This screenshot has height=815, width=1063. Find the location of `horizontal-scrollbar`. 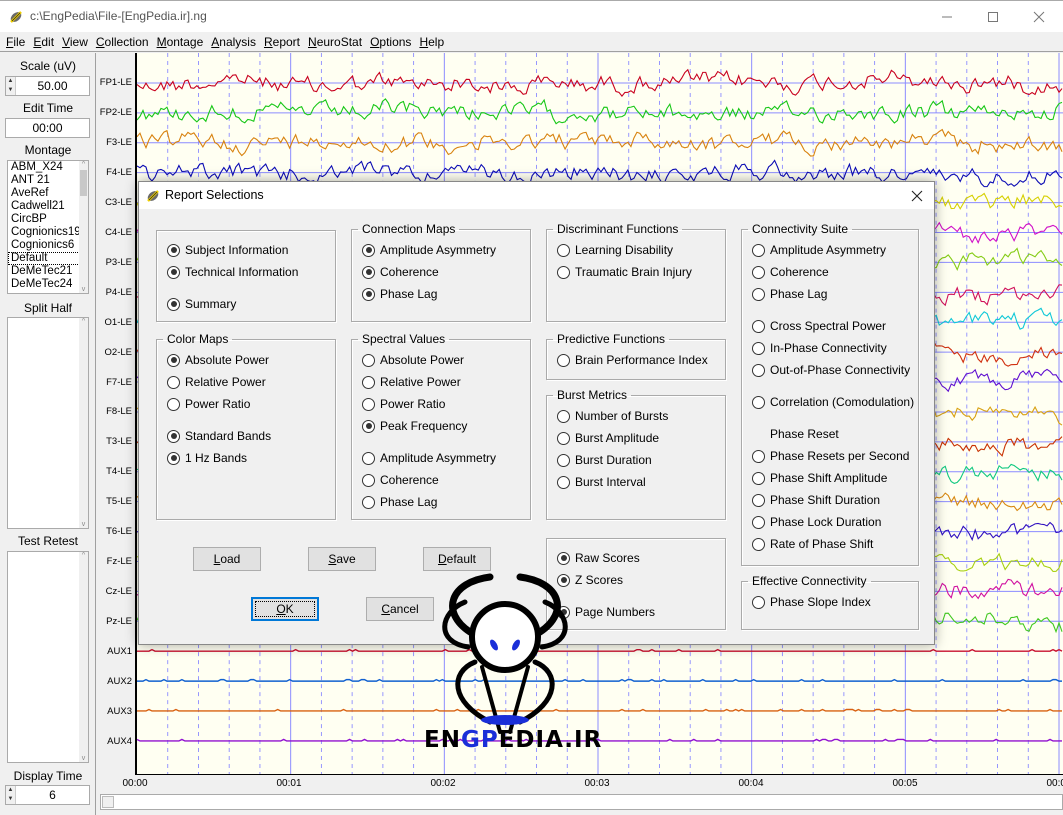

horizontal-scrollbar is located at coordinates (581, 802).